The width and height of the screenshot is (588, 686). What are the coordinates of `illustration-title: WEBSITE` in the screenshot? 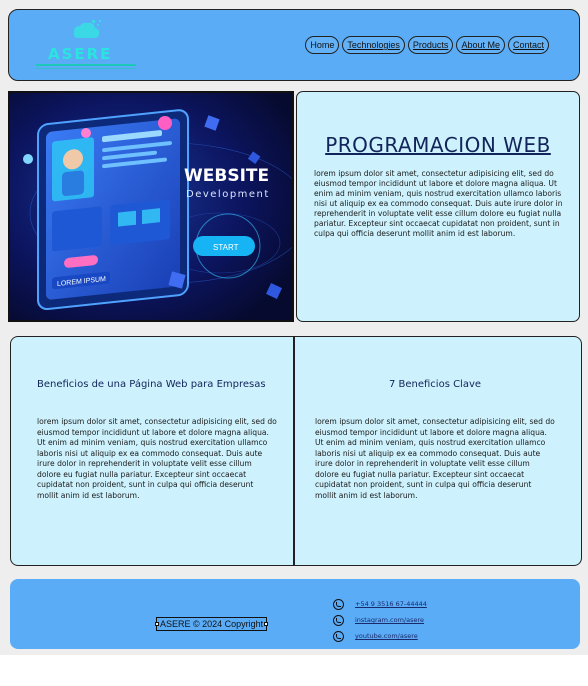 It's located at (226, 176).